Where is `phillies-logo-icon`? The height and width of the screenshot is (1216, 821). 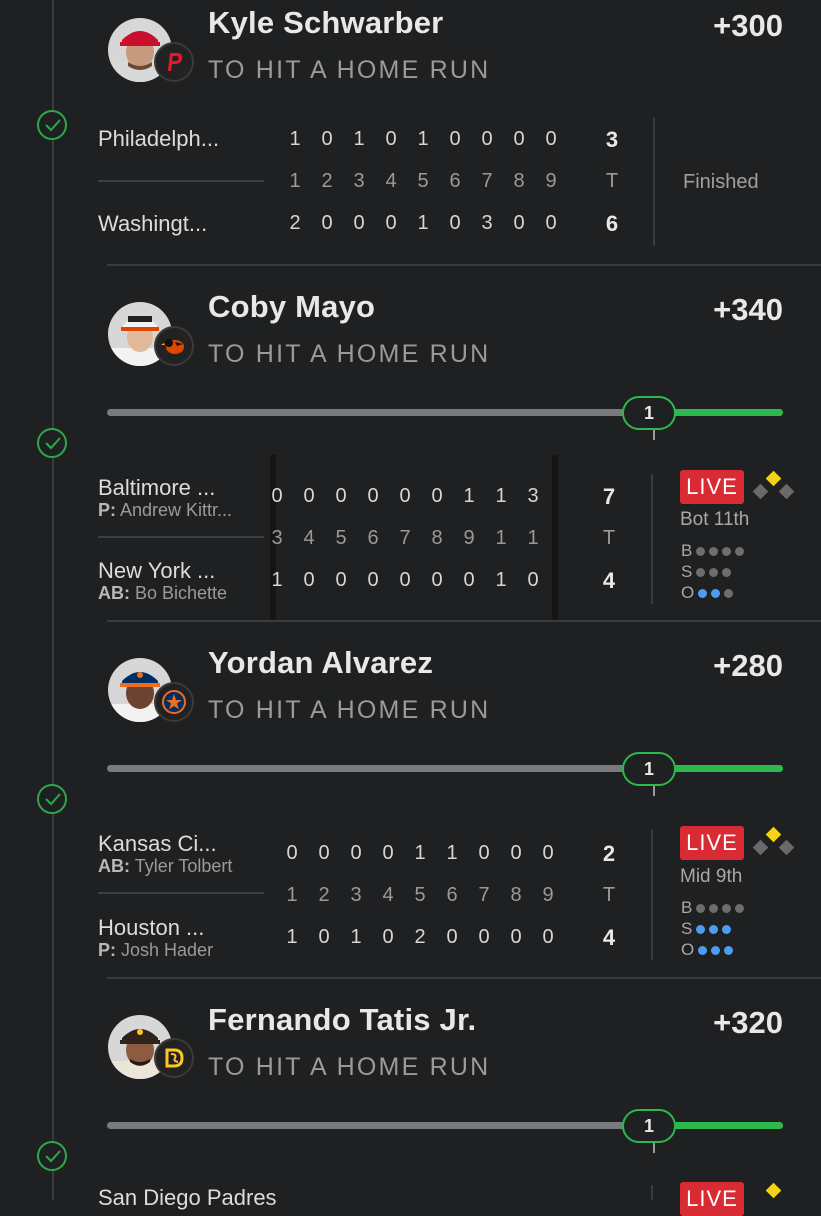
phillies-logo-icon is located at coordinates (174, 62).